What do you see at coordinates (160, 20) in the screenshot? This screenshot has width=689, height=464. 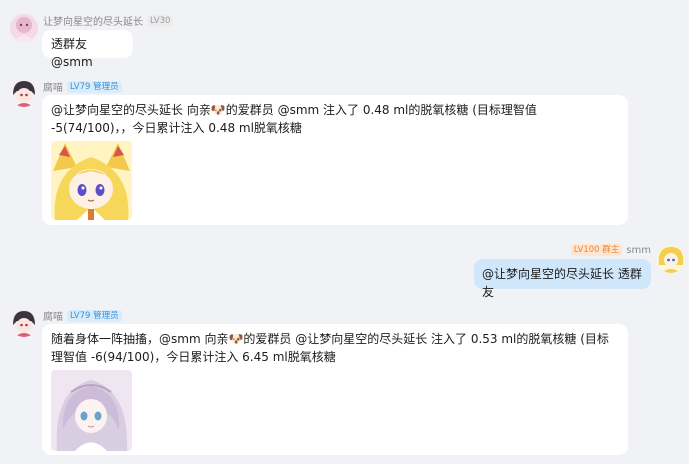 I see `level-badge: LV30` at bounding box center [160, 20].